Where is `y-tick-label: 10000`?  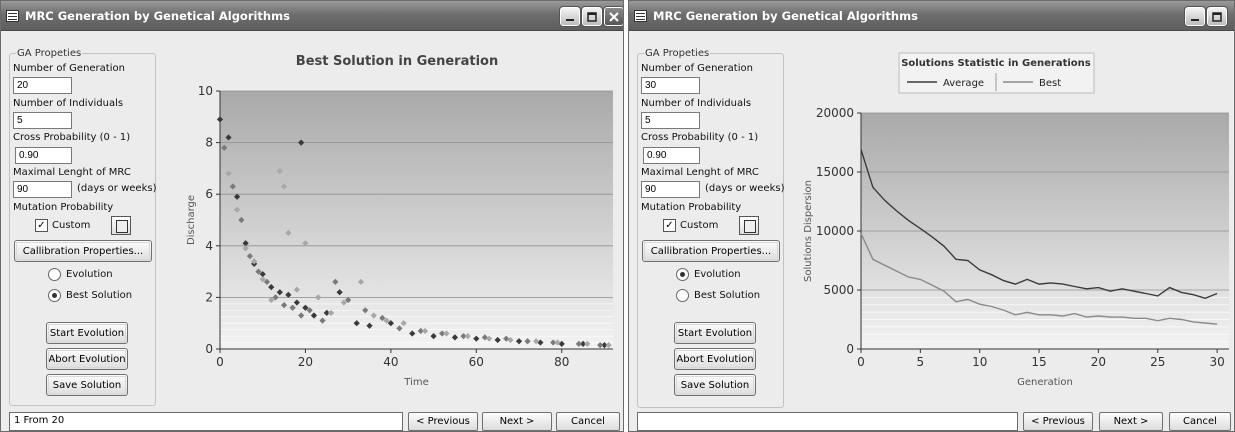 y-tick-label: 10000 is located at coordinates (835, 231).